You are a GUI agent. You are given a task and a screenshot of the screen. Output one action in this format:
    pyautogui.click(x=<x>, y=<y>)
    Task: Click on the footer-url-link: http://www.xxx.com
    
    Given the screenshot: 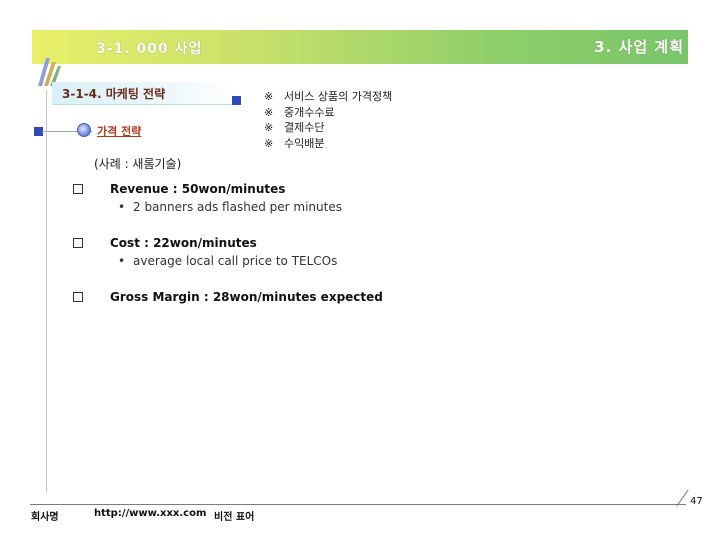 What is the action you would take?
    pyautogui.click(x=150, y=513)
    